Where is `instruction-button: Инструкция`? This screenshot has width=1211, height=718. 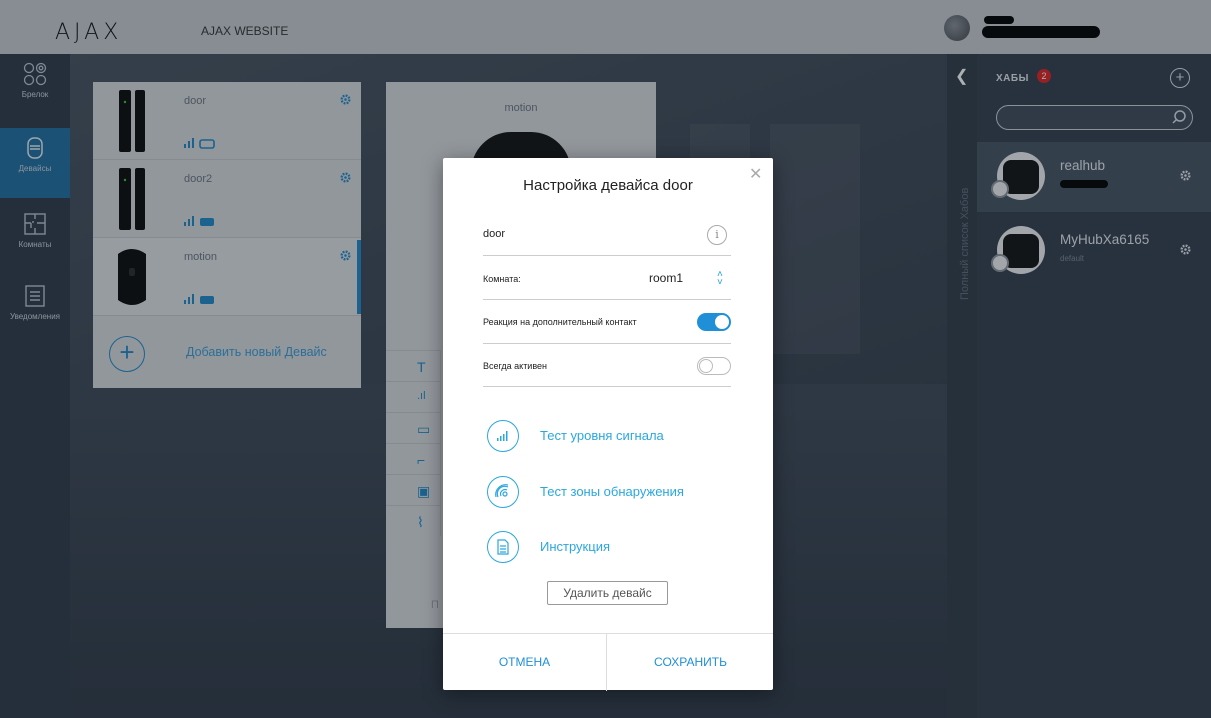 instruction-button: Инструкция is located at coordinates (617, 547).